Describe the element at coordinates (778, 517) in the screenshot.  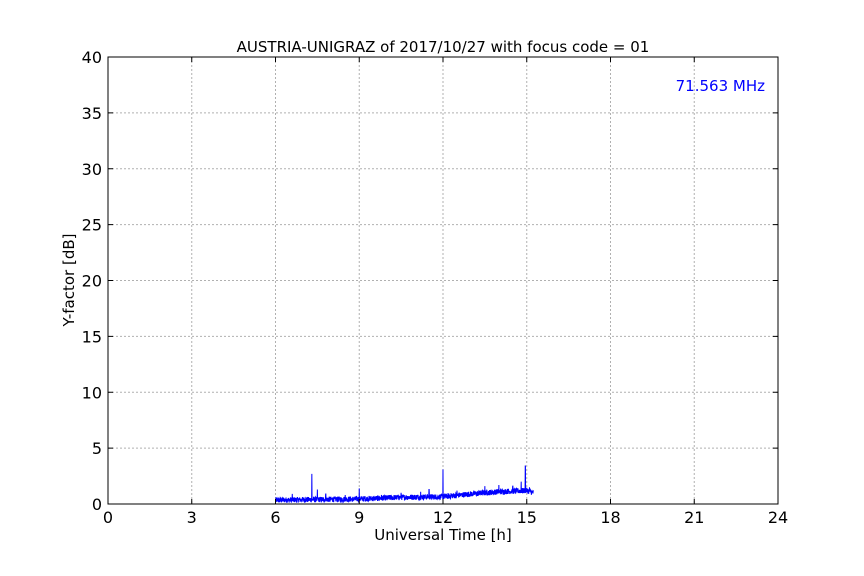
I see `x-tick-label: 24` at that location.